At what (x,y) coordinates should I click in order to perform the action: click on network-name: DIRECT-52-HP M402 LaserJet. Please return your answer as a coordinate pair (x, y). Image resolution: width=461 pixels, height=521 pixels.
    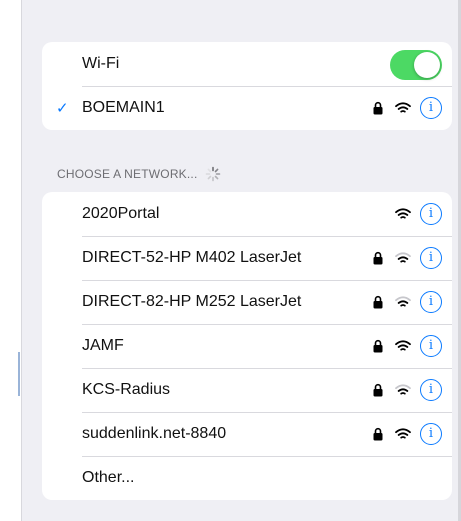
    Looking at the image, I should click on (192, 257).